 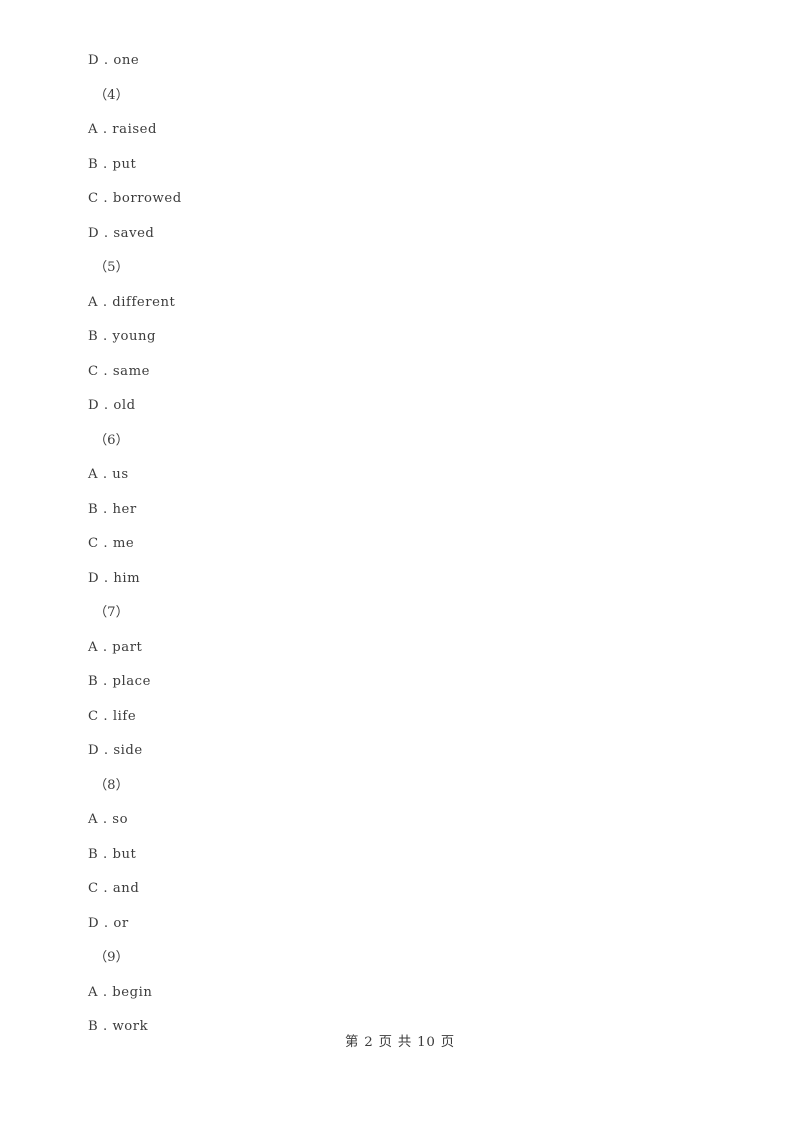 What do you see at coordinates (112, 509) in the screenshot?
I see `answer-option: B . her` at bounding box center [112, 509].